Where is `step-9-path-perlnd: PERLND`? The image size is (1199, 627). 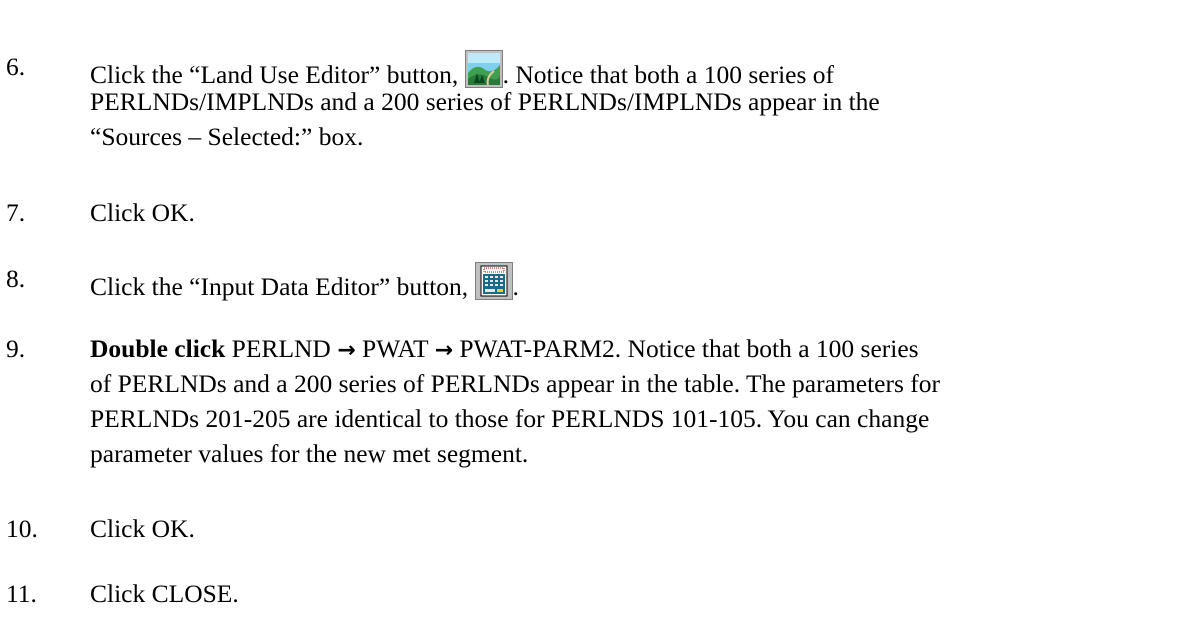
step-9-path-perlnd: PERLND is located at coordinates (281, 348).